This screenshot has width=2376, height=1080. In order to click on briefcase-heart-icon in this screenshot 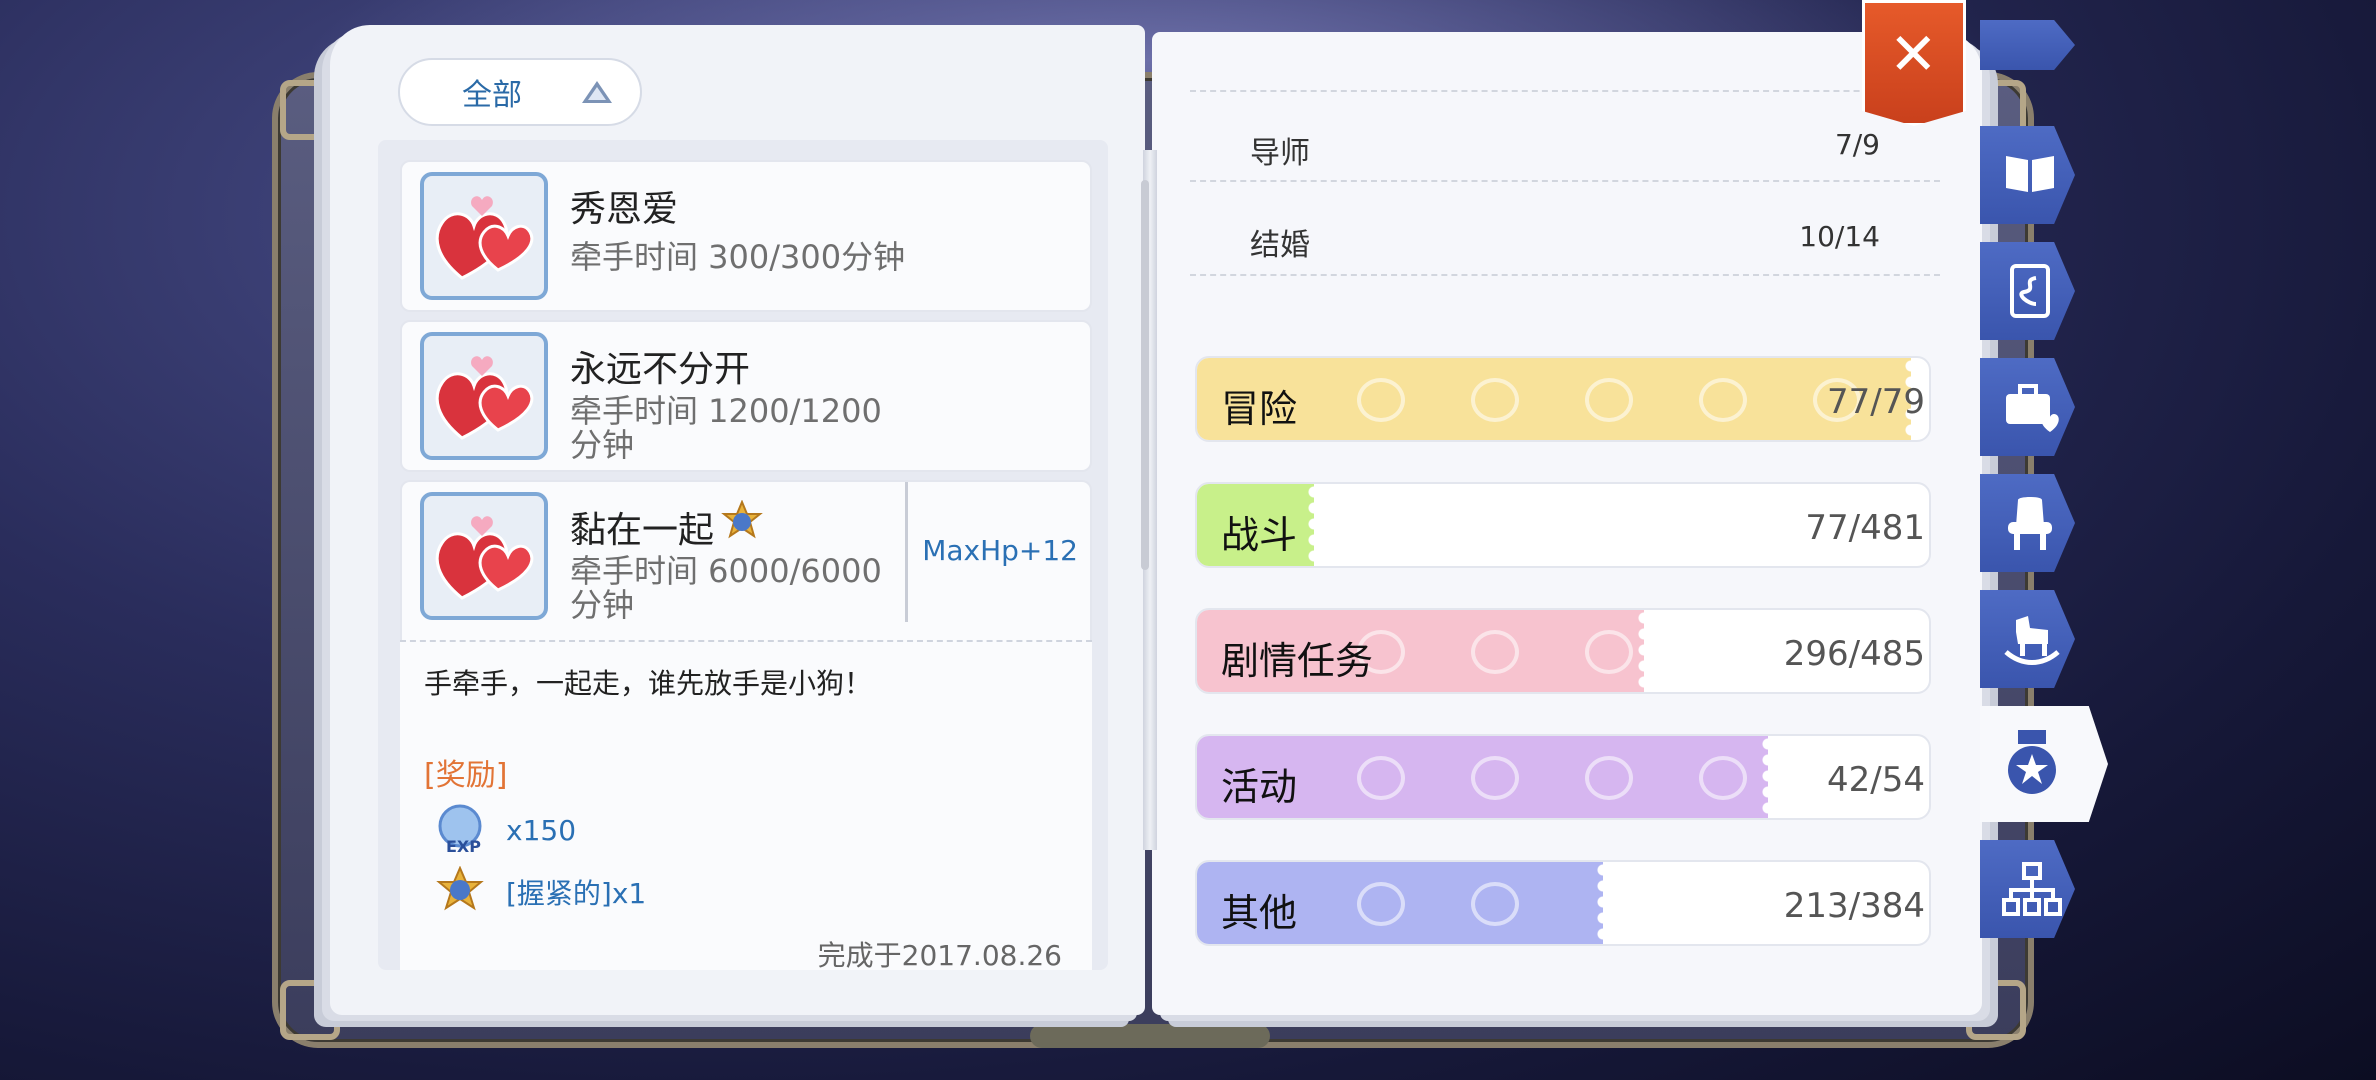, I will do `click(2032, 408)`.